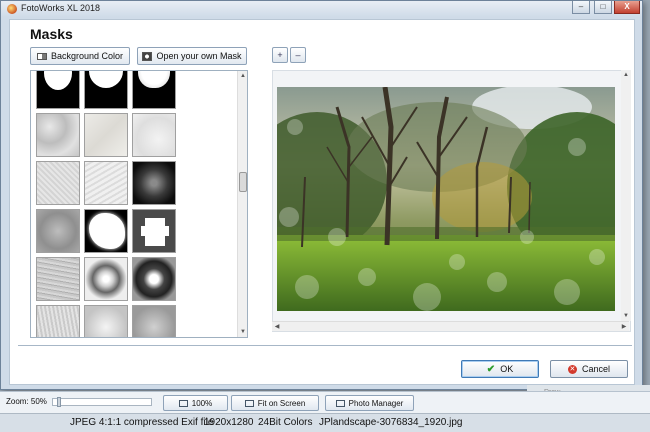  I want to click on zoom-out-icon: –, so click(298, 55).